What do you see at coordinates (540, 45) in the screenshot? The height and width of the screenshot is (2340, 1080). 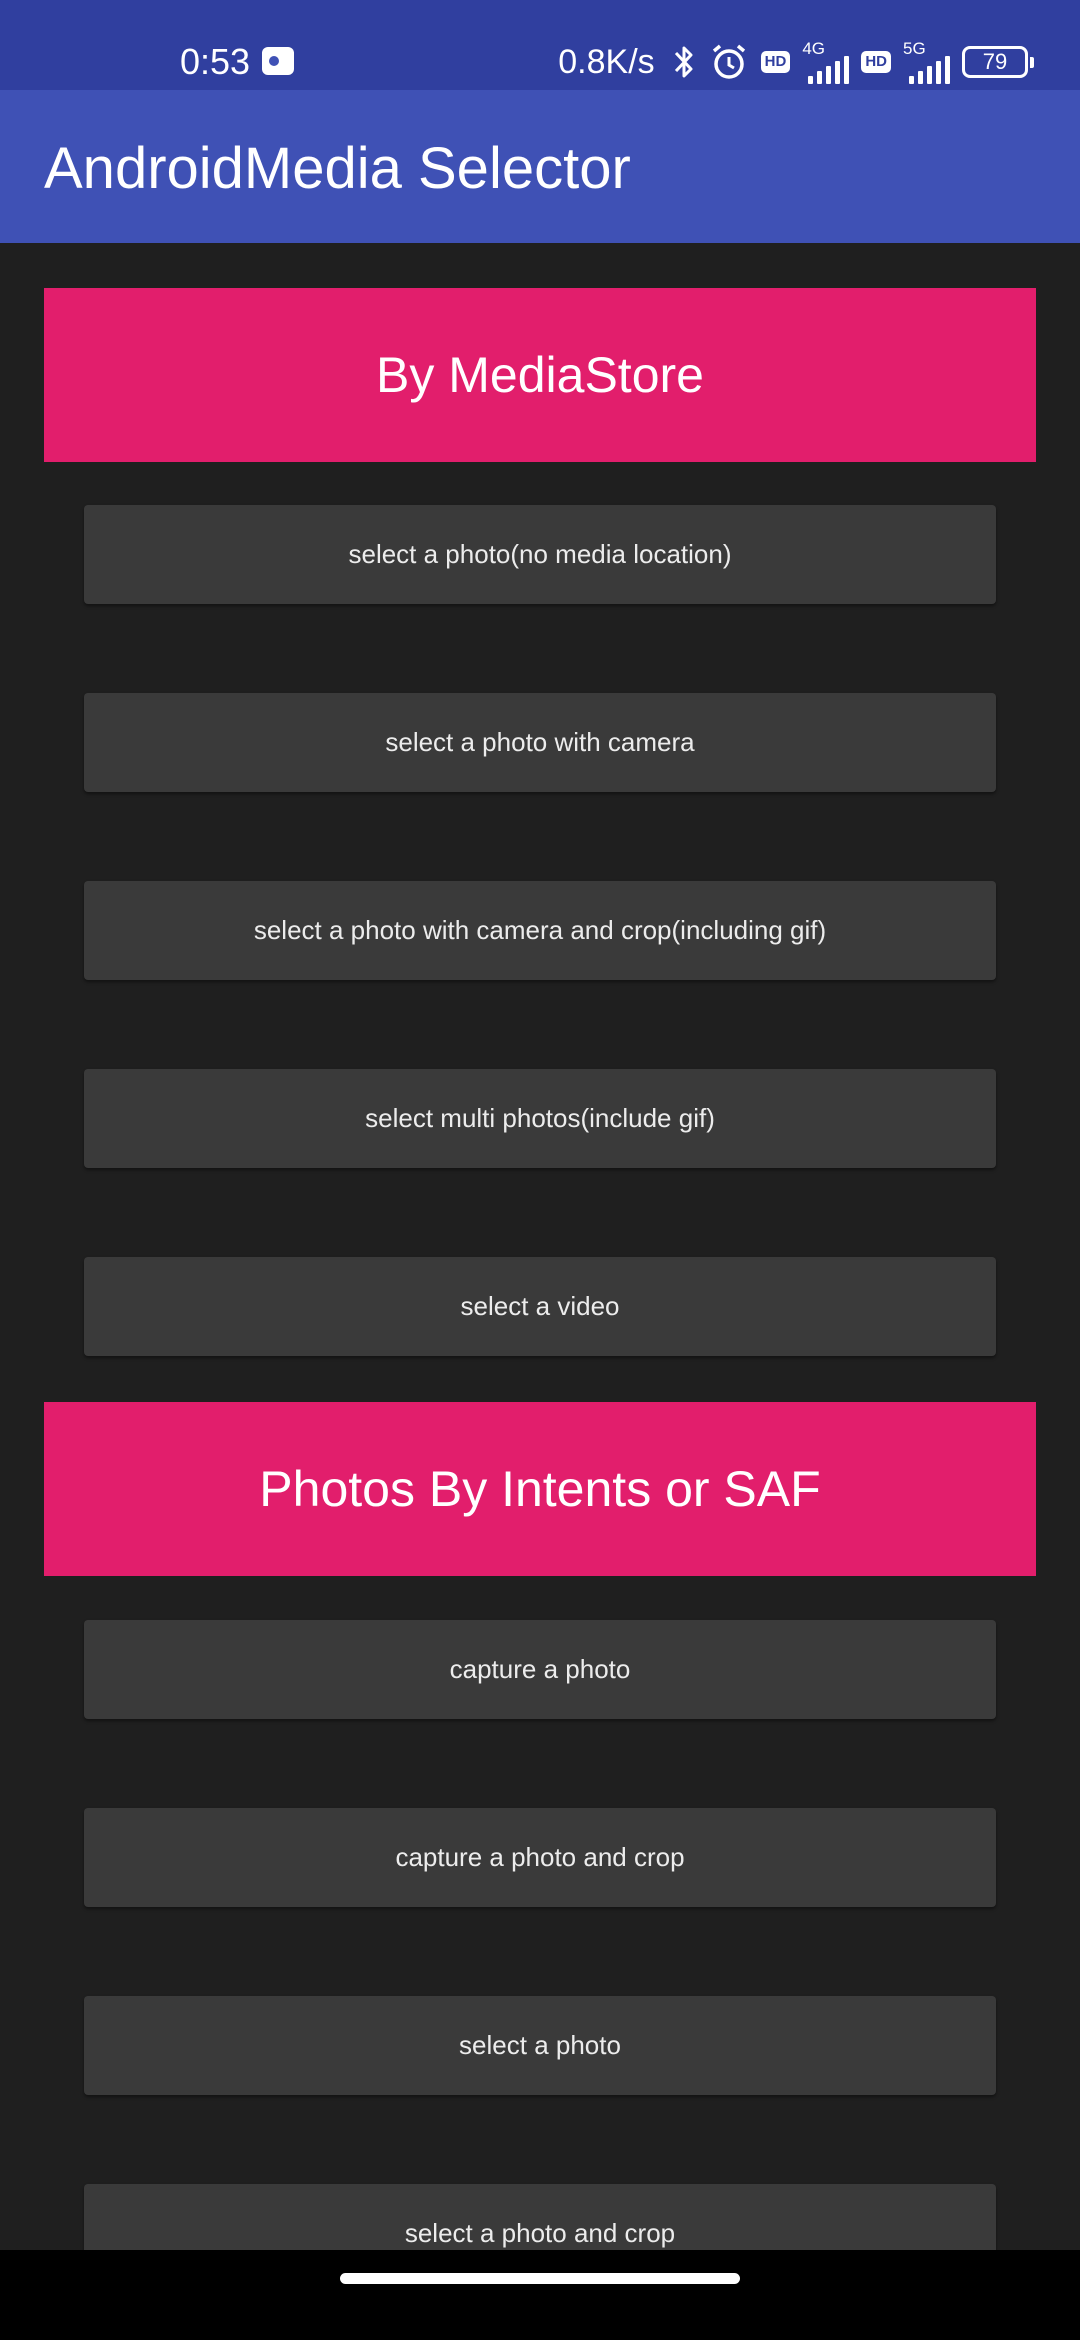 I see `status-bar: 0:53 0.8K/s HD 4G HD 5G 79` at bounding box center [540, 45].